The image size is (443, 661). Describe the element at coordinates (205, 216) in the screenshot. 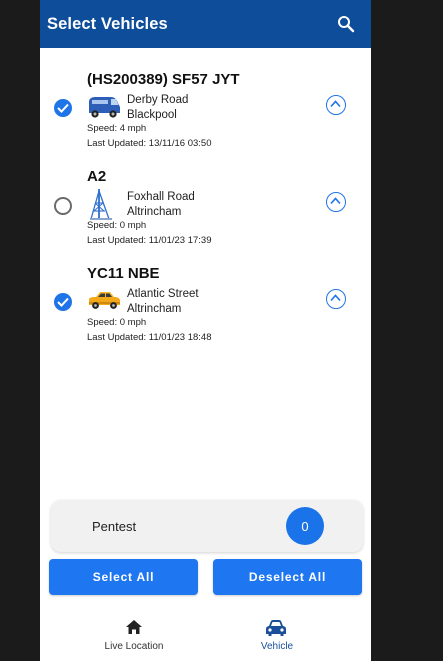

I see `vehicle-item: A2 Foxhall Road Altrincham Speed: 0 mph` at that location.